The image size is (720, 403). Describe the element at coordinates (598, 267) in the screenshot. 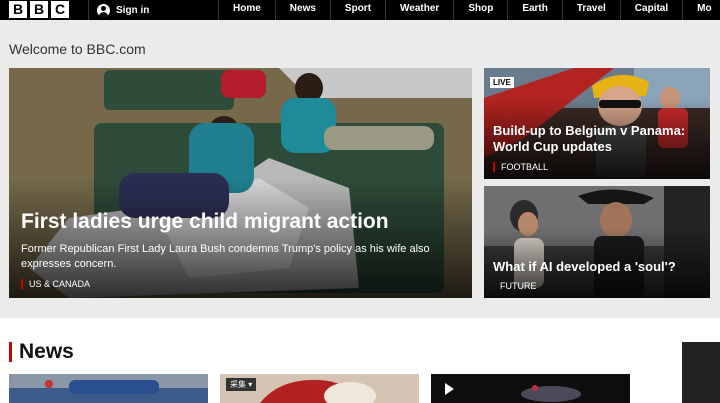

I see `ai-soul-title: What if AI developed a 'soul'?` at that location.